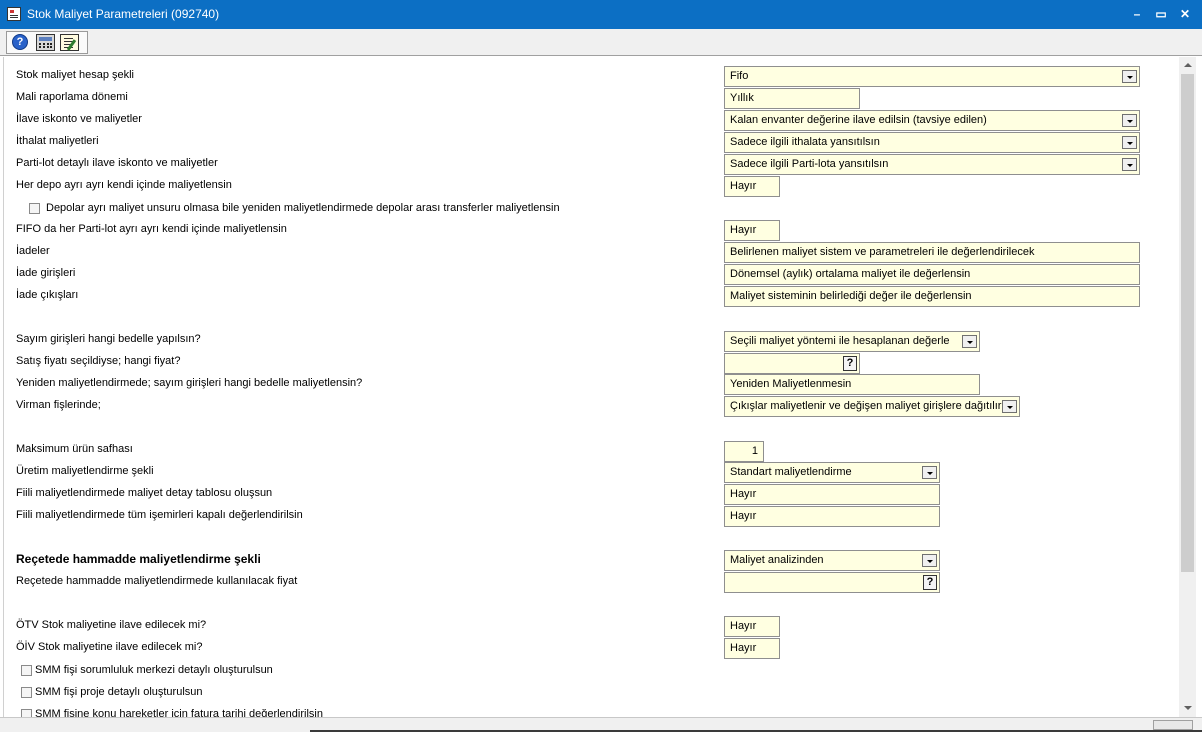 The width and height of the screenshot is (1202, 732). I want to click on scroll-thumb, so click(1187, 323).